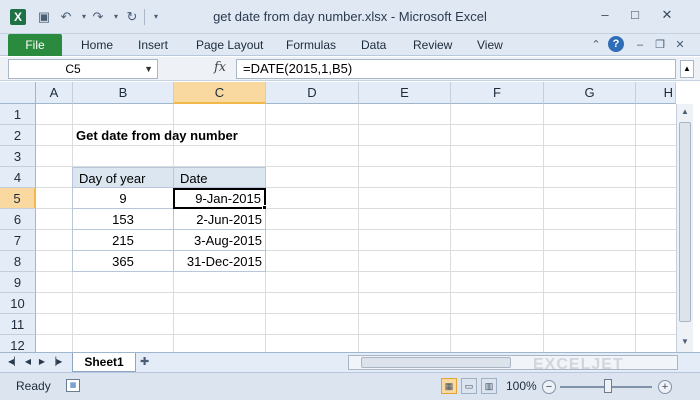  What do you see at coordinates (18, 156) in the screenshot?
I see `row-header-3: 3` at bounding box center [18, 156].